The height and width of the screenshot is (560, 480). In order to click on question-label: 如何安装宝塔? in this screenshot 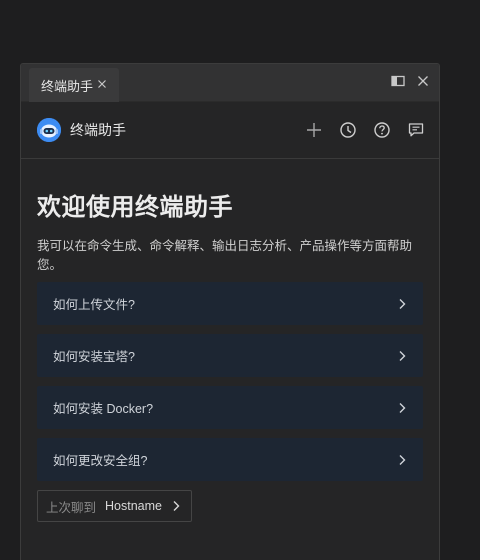, I will do `click(94, 357)`.